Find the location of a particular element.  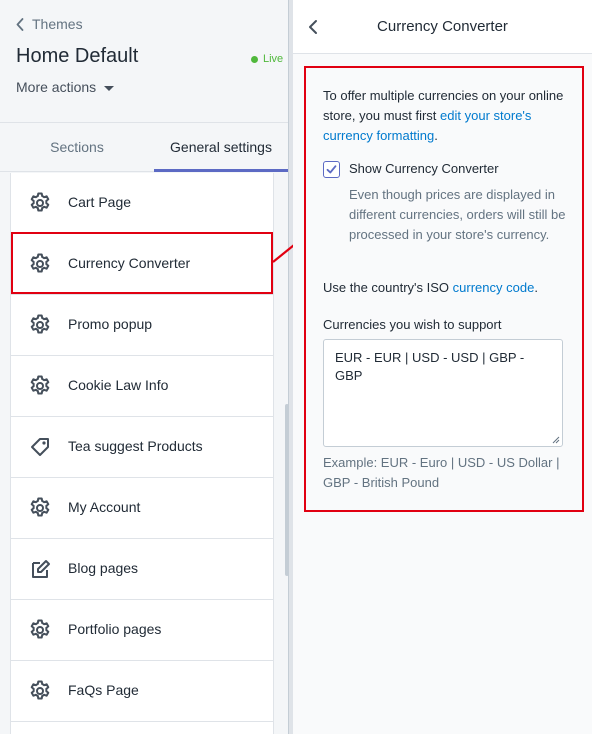

intro-text-end: . is located at coordinates (436, 135).